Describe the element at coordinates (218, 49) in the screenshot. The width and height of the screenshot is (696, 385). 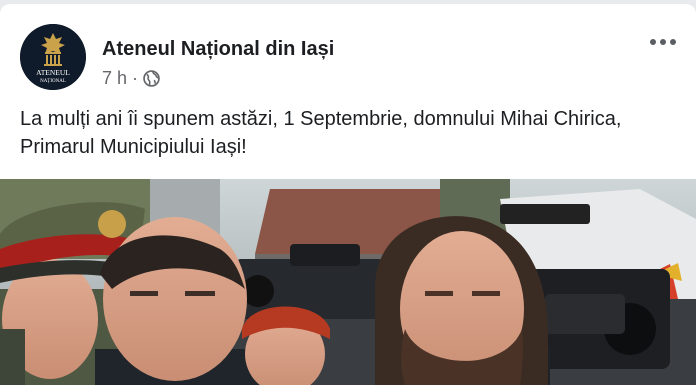
I see `page-name-link: Ateneul Național din Iași` at that location.